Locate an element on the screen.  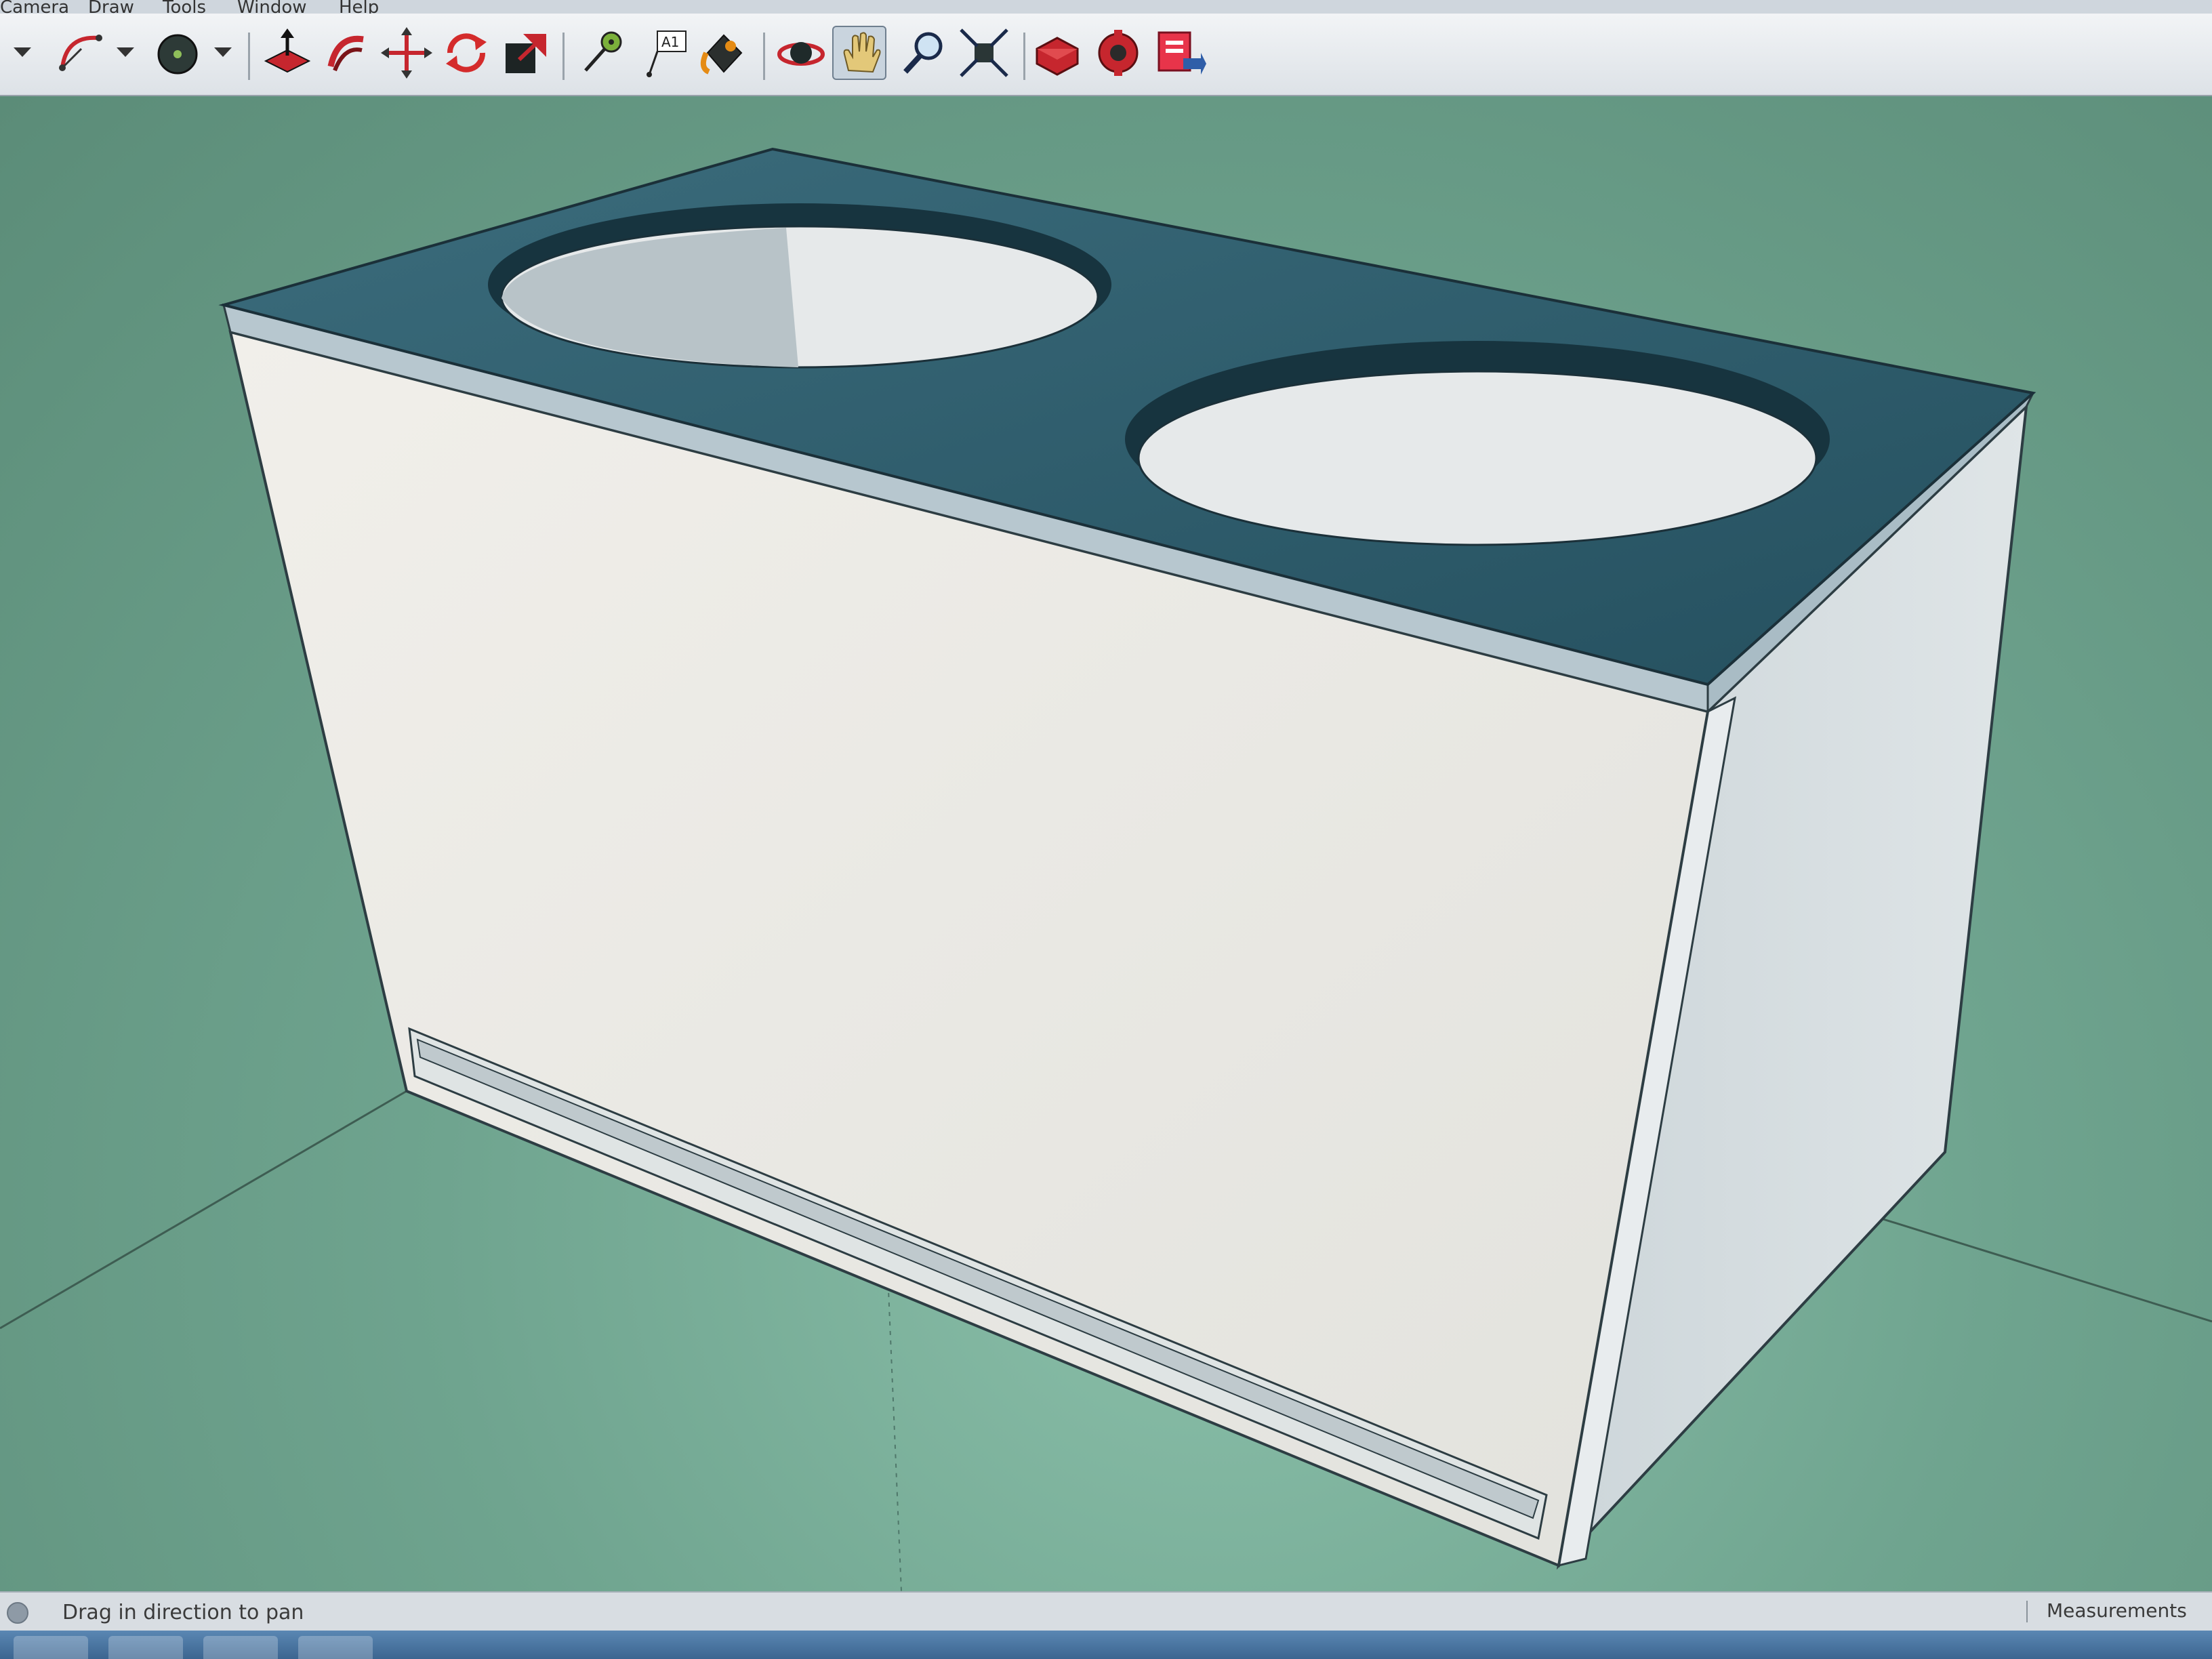
orbit-tool-button is located at coordinates (801, 53).